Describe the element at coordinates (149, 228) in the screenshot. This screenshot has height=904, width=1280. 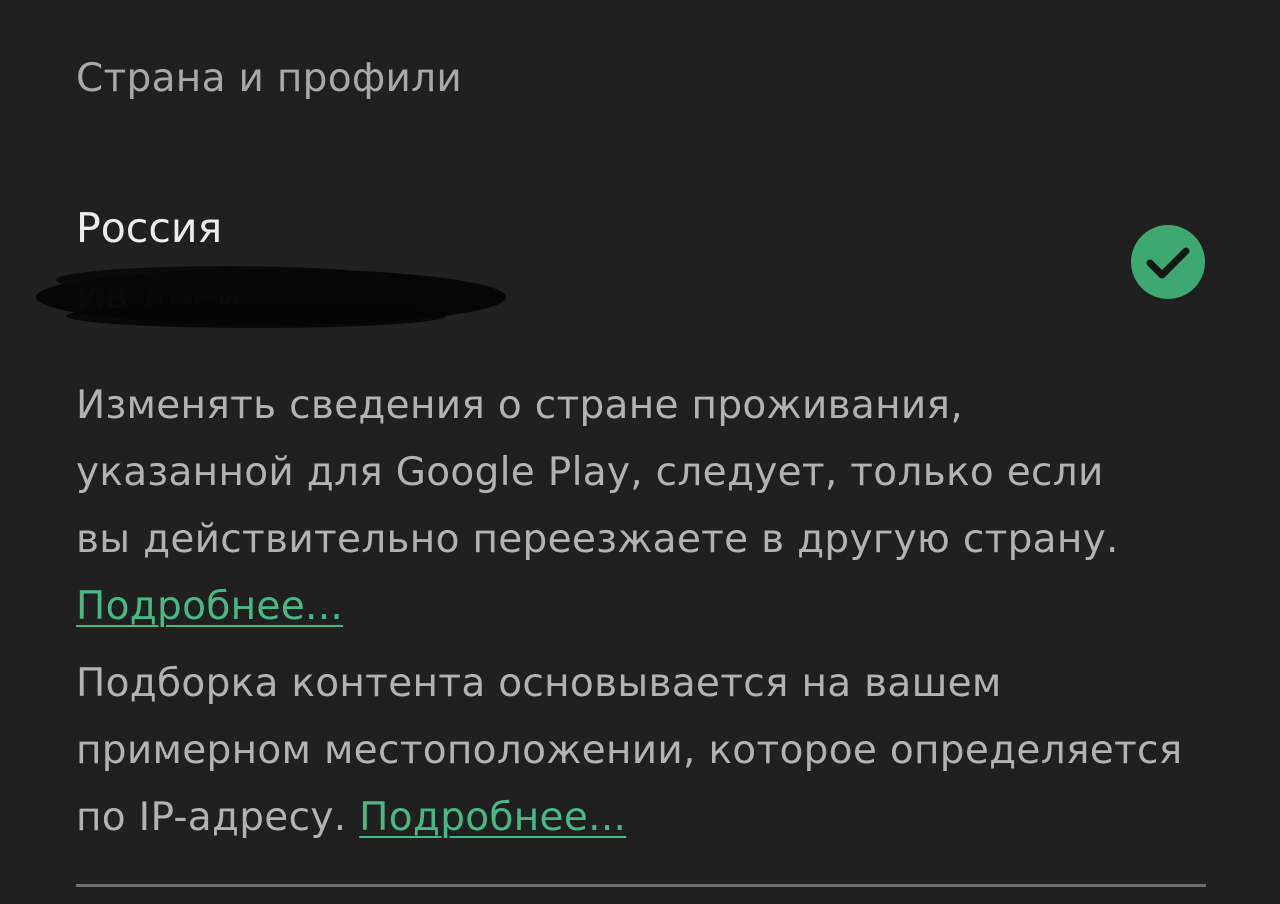
I see `country-name: Россия` at that location.